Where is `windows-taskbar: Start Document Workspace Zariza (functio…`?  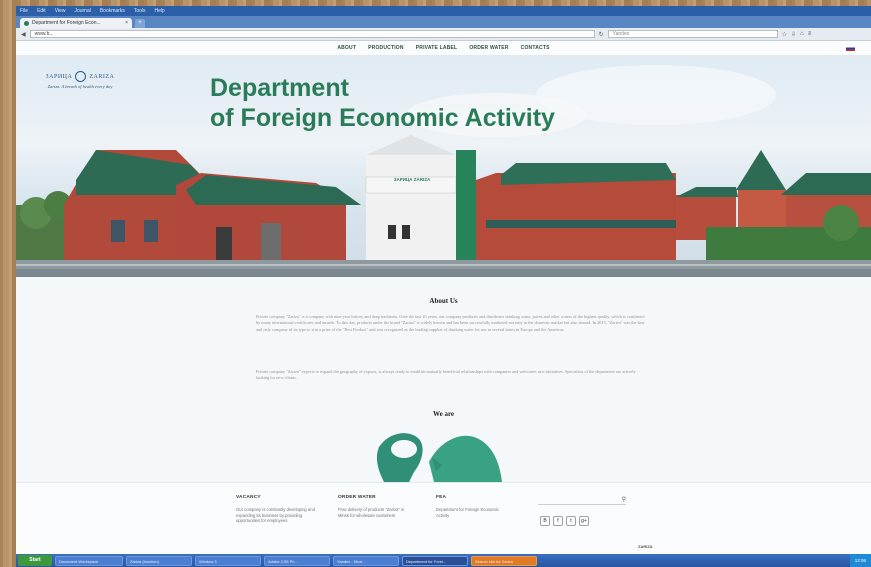 windows-taskbar: Start Document Workspace Zariza (functio… is located at coordinates (443, 560).